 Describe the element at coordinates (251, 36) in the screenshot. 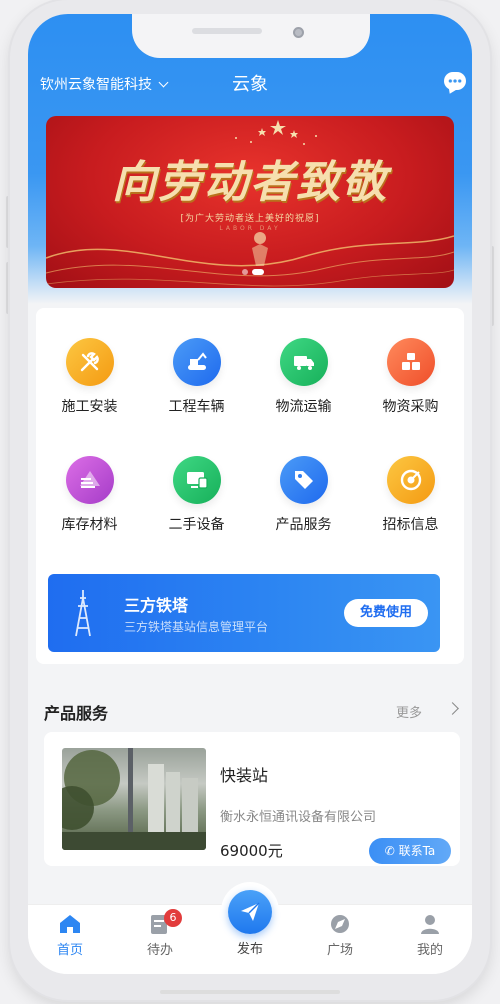

I see `phone-notch` at that location.